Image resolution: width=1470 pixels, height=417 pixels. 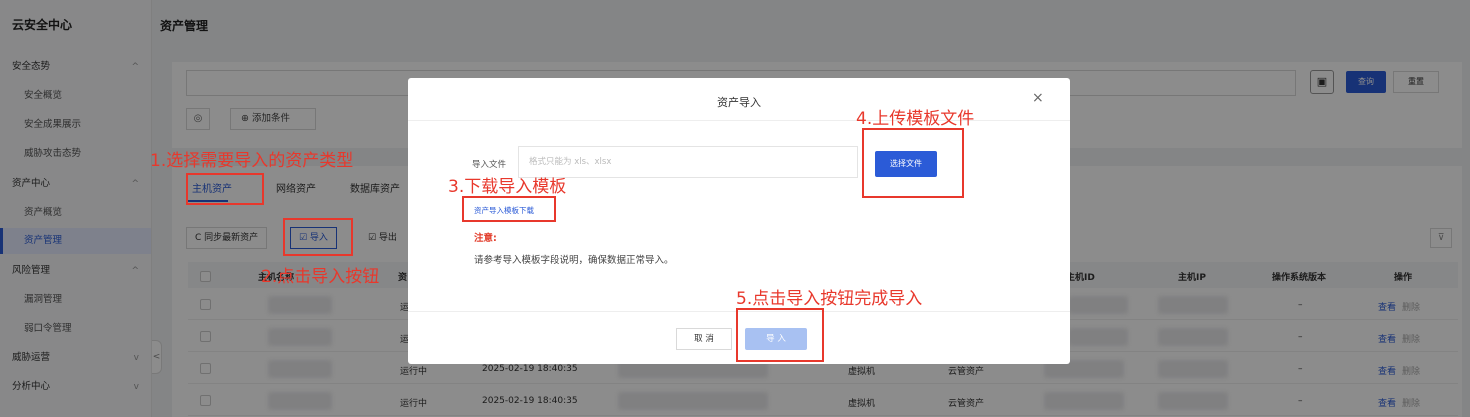 What do you see at coordinates (485, 238) in the screenshot?
I see `note-title: 注意:` at bounding box center [485, 238].